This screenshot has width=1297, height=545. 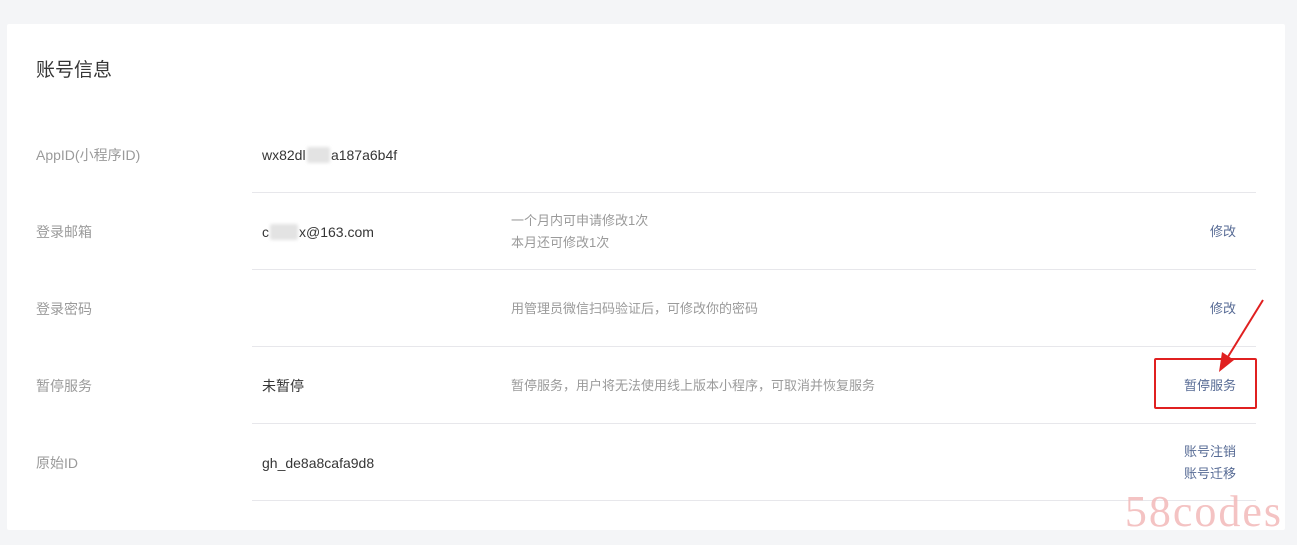 I want to click on appid-value-prefix: wx82dl, so click(x=284, y=154).